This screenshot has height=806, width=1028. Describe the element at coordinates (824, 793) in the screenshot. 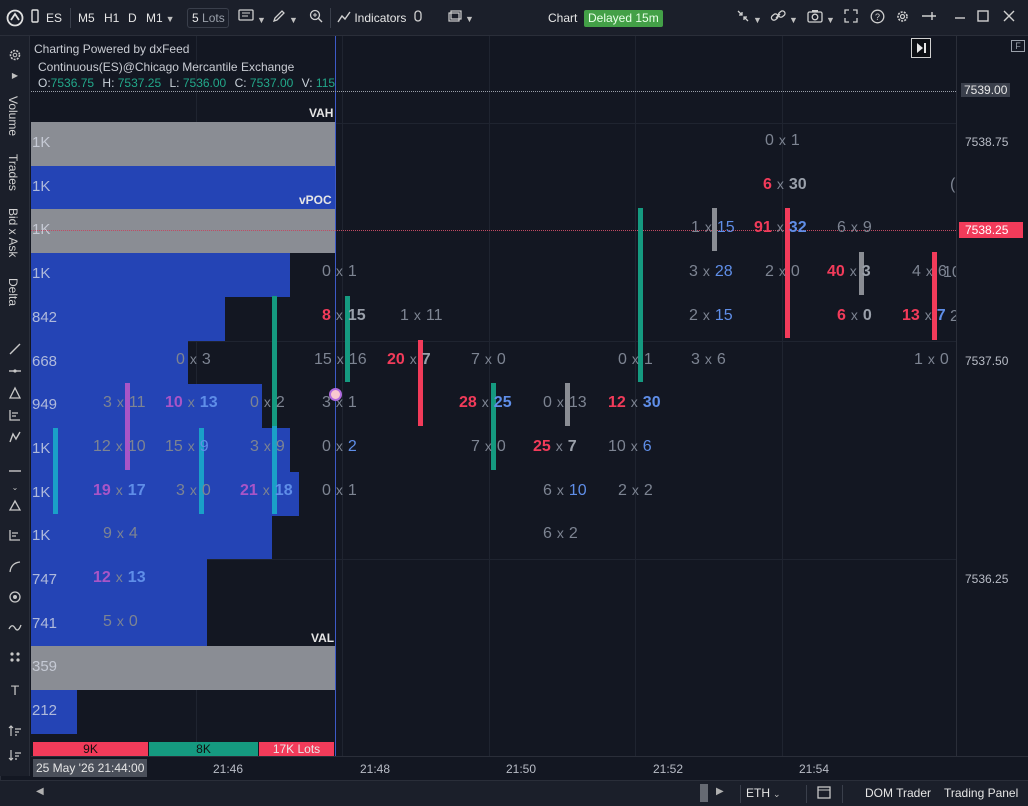

I see `calendar-icon` at that location.